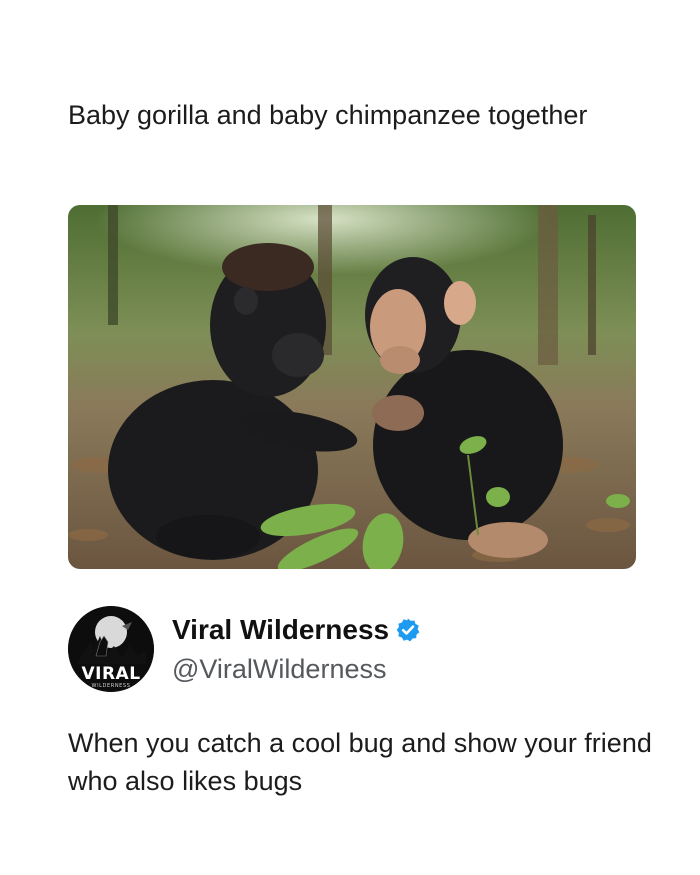 The width and height of the screenshot is (700, 875). I want to click on name-row: Viral Wilderness, so click(296, 630).